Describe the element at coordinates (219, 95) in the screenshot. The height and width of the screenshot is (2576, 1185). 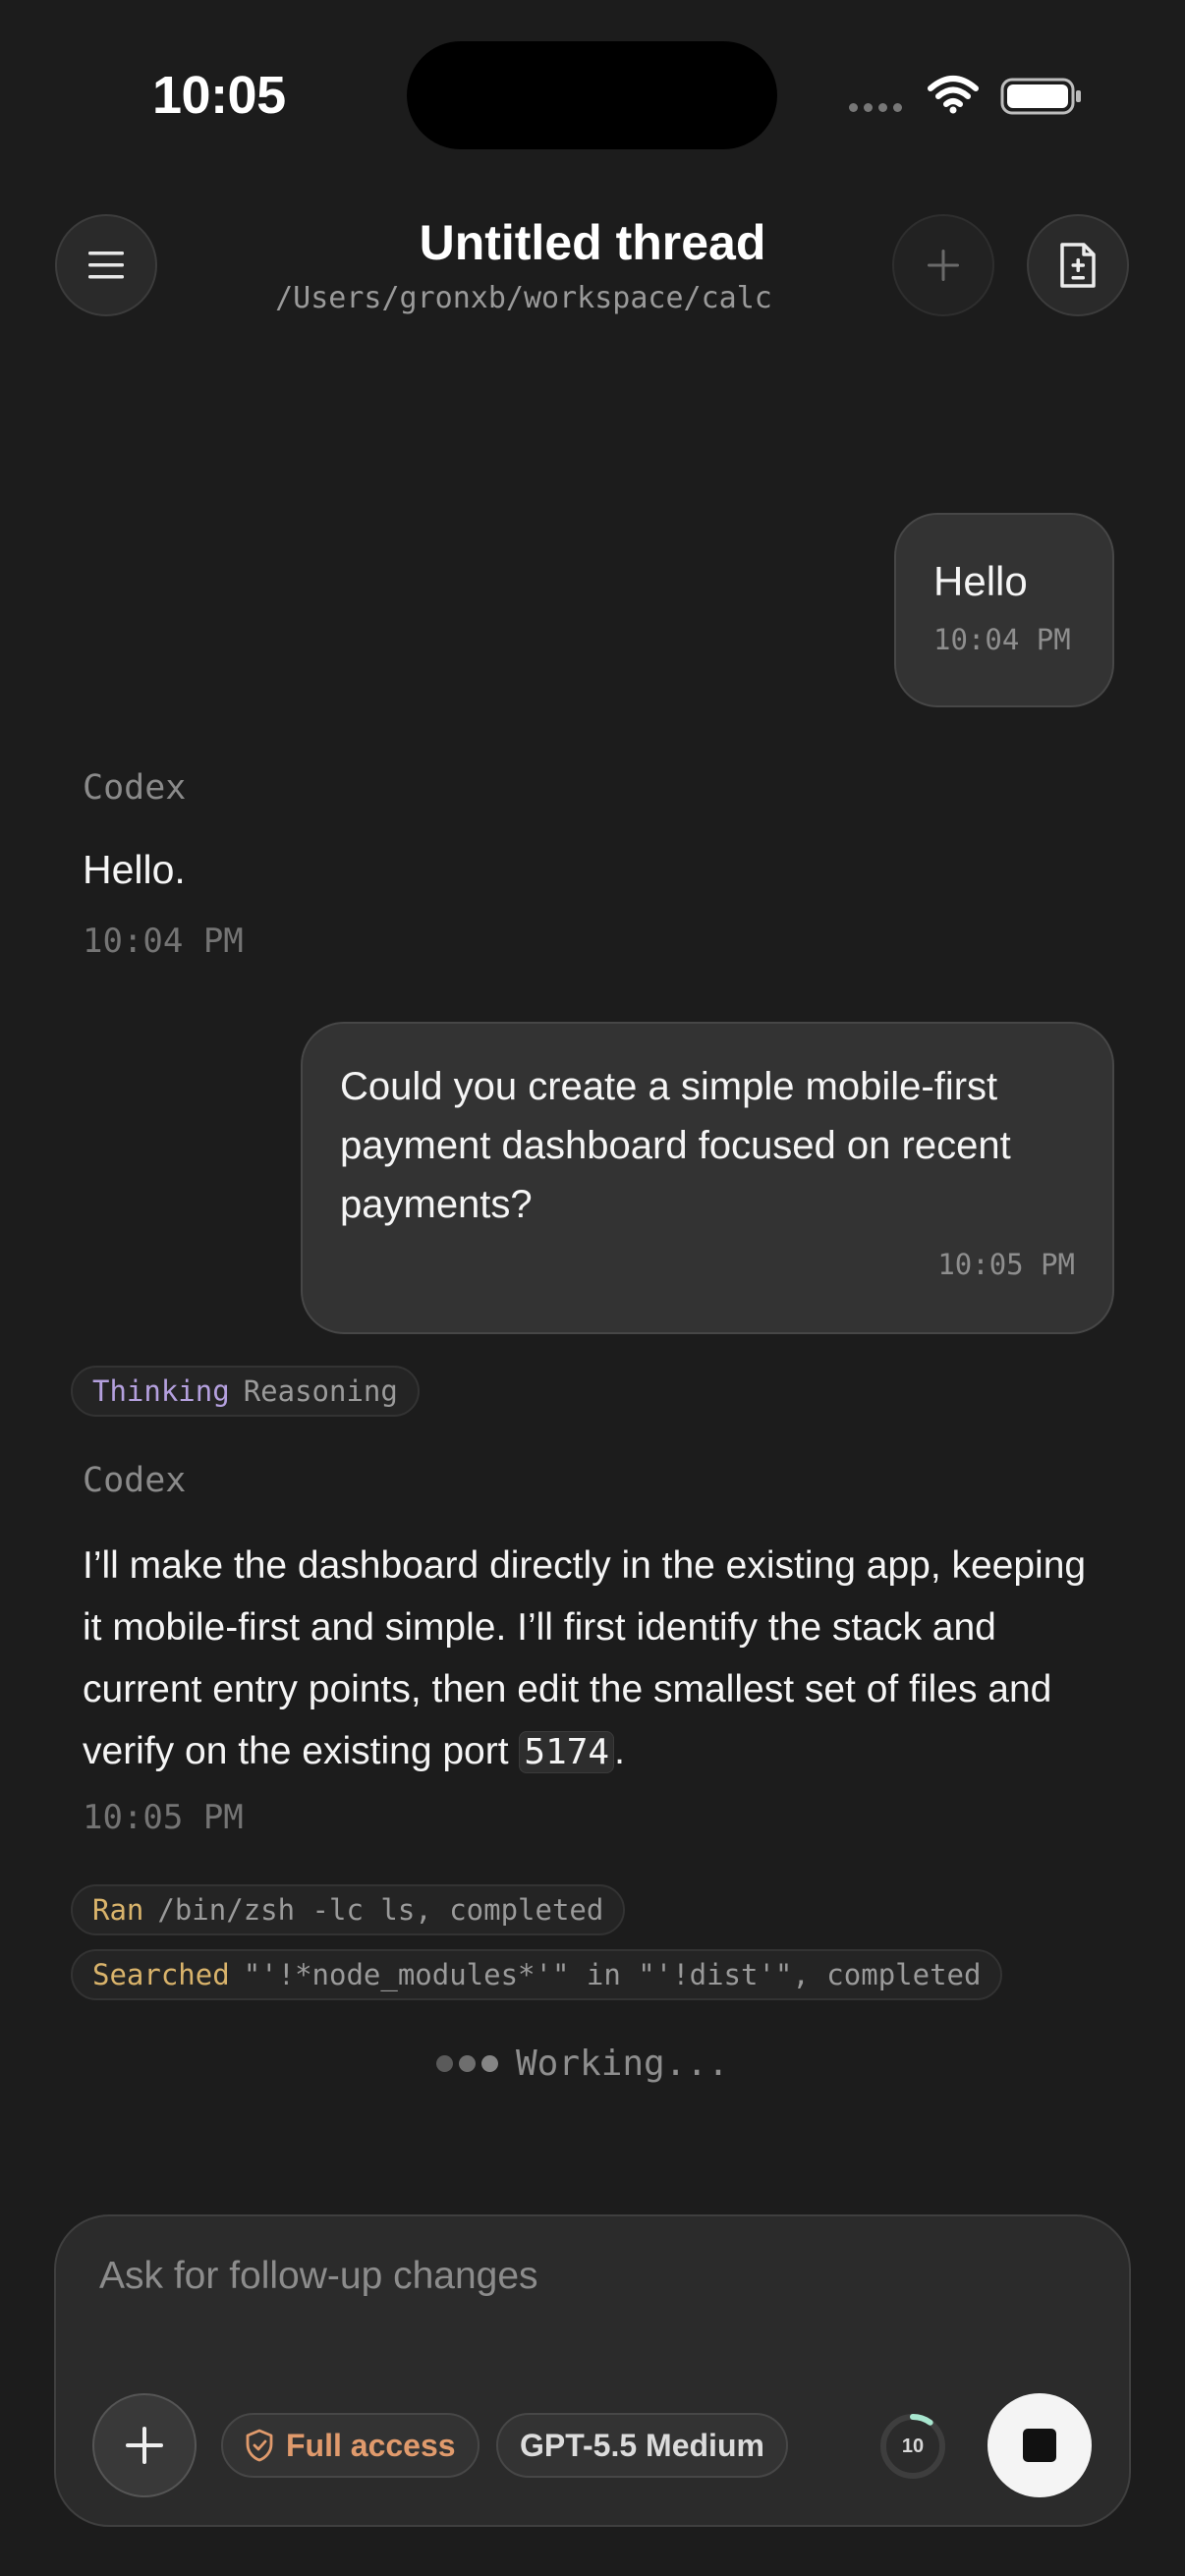
I see `status-time: 10:05` at that location.